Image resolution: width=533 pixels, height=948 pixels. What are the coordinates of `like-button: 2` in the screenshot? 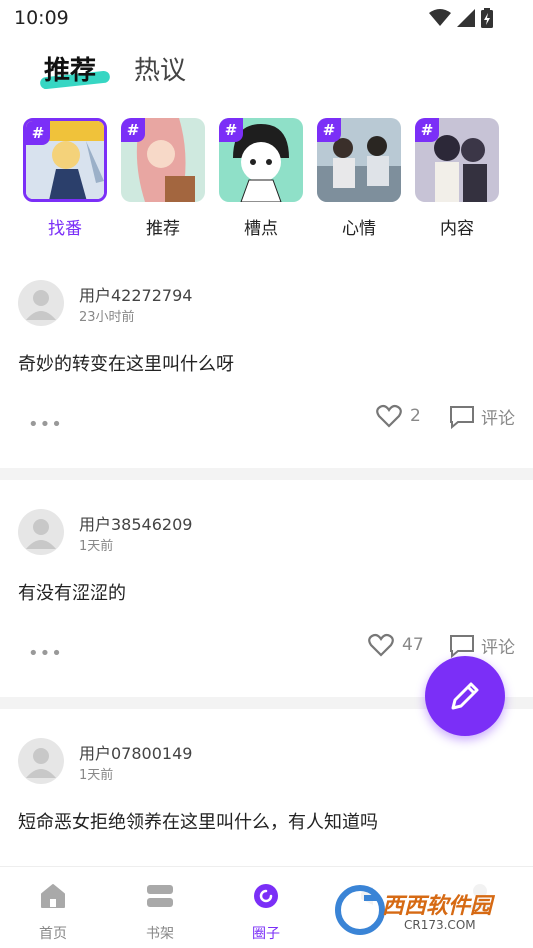 It's located at (398, 416).